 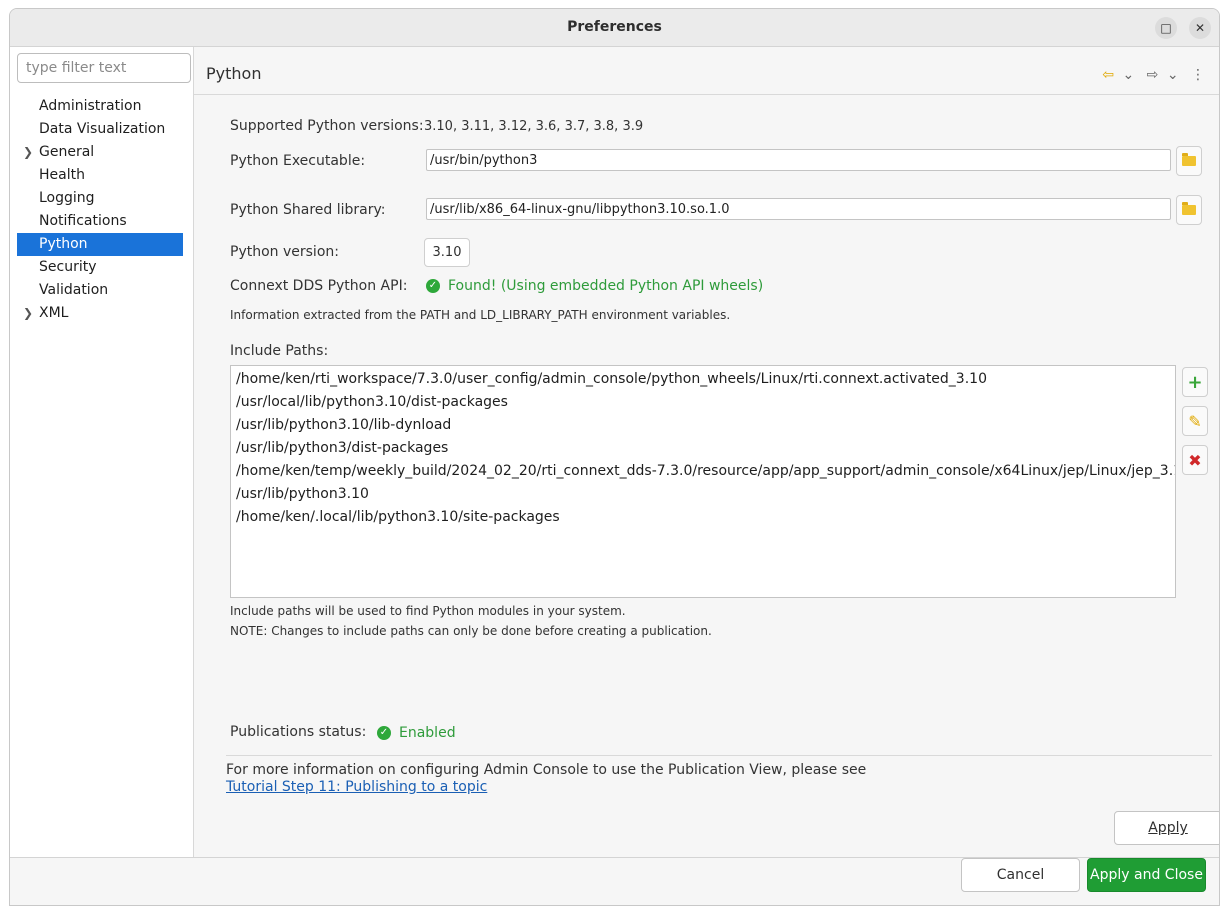 I want to click on executable-label: Python Executable:, so click(x=298, y=161).